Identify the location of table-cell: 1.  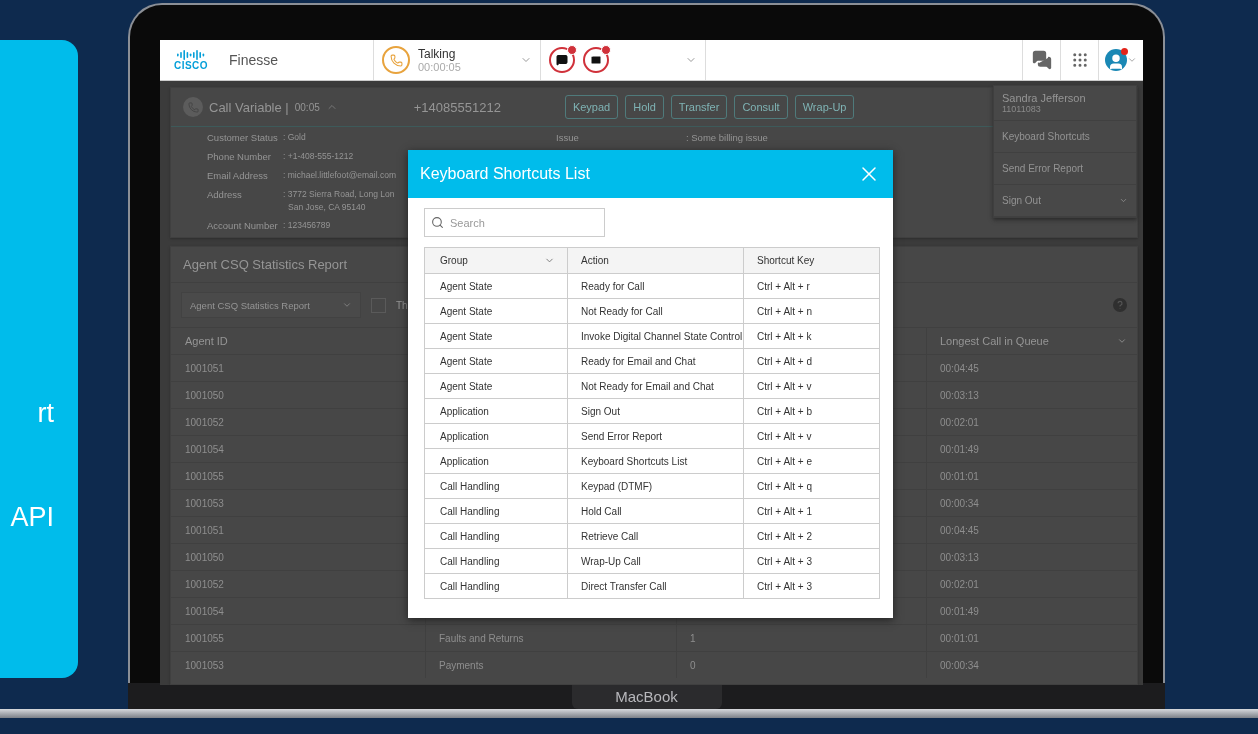
(801, 638).